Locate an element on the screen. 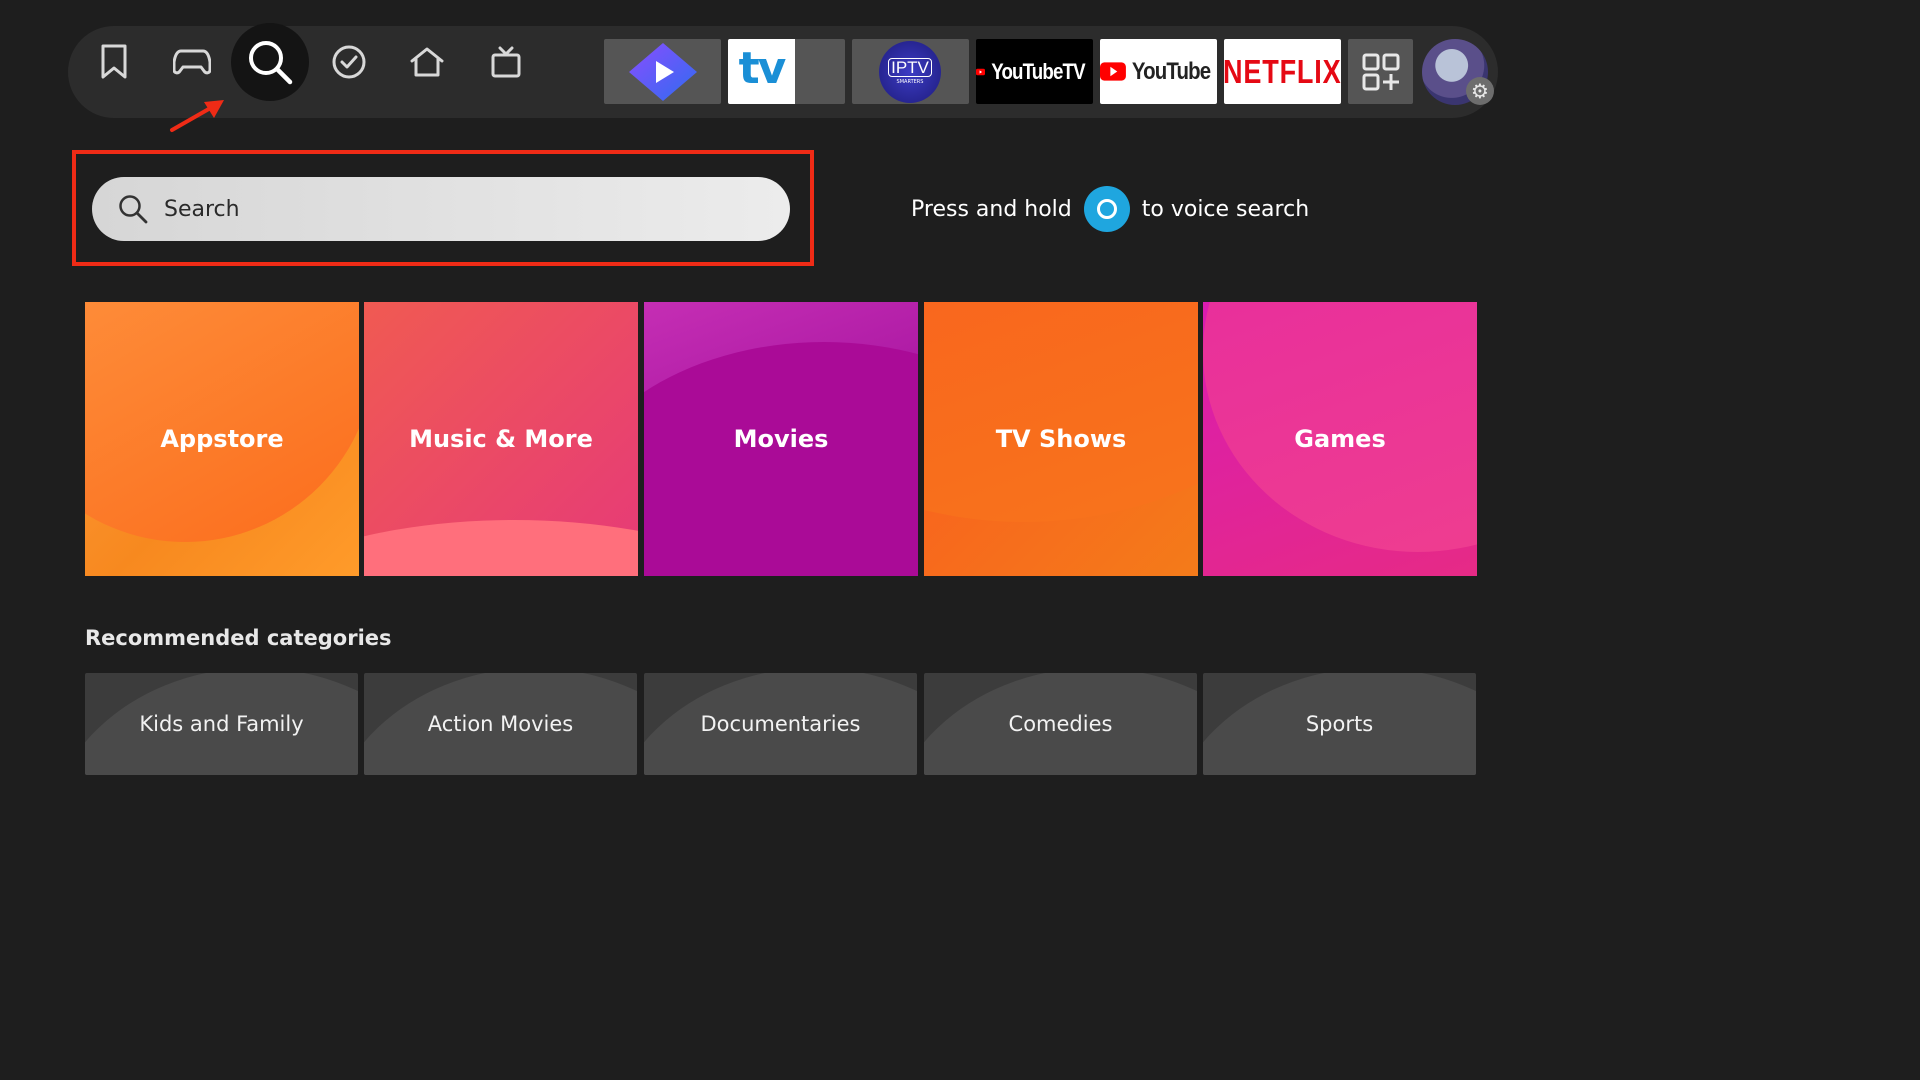 Image resolution: width=1920 pixels, height=1080 pixels. recommended-label: Comedies is located at coordinates (1060, 724).